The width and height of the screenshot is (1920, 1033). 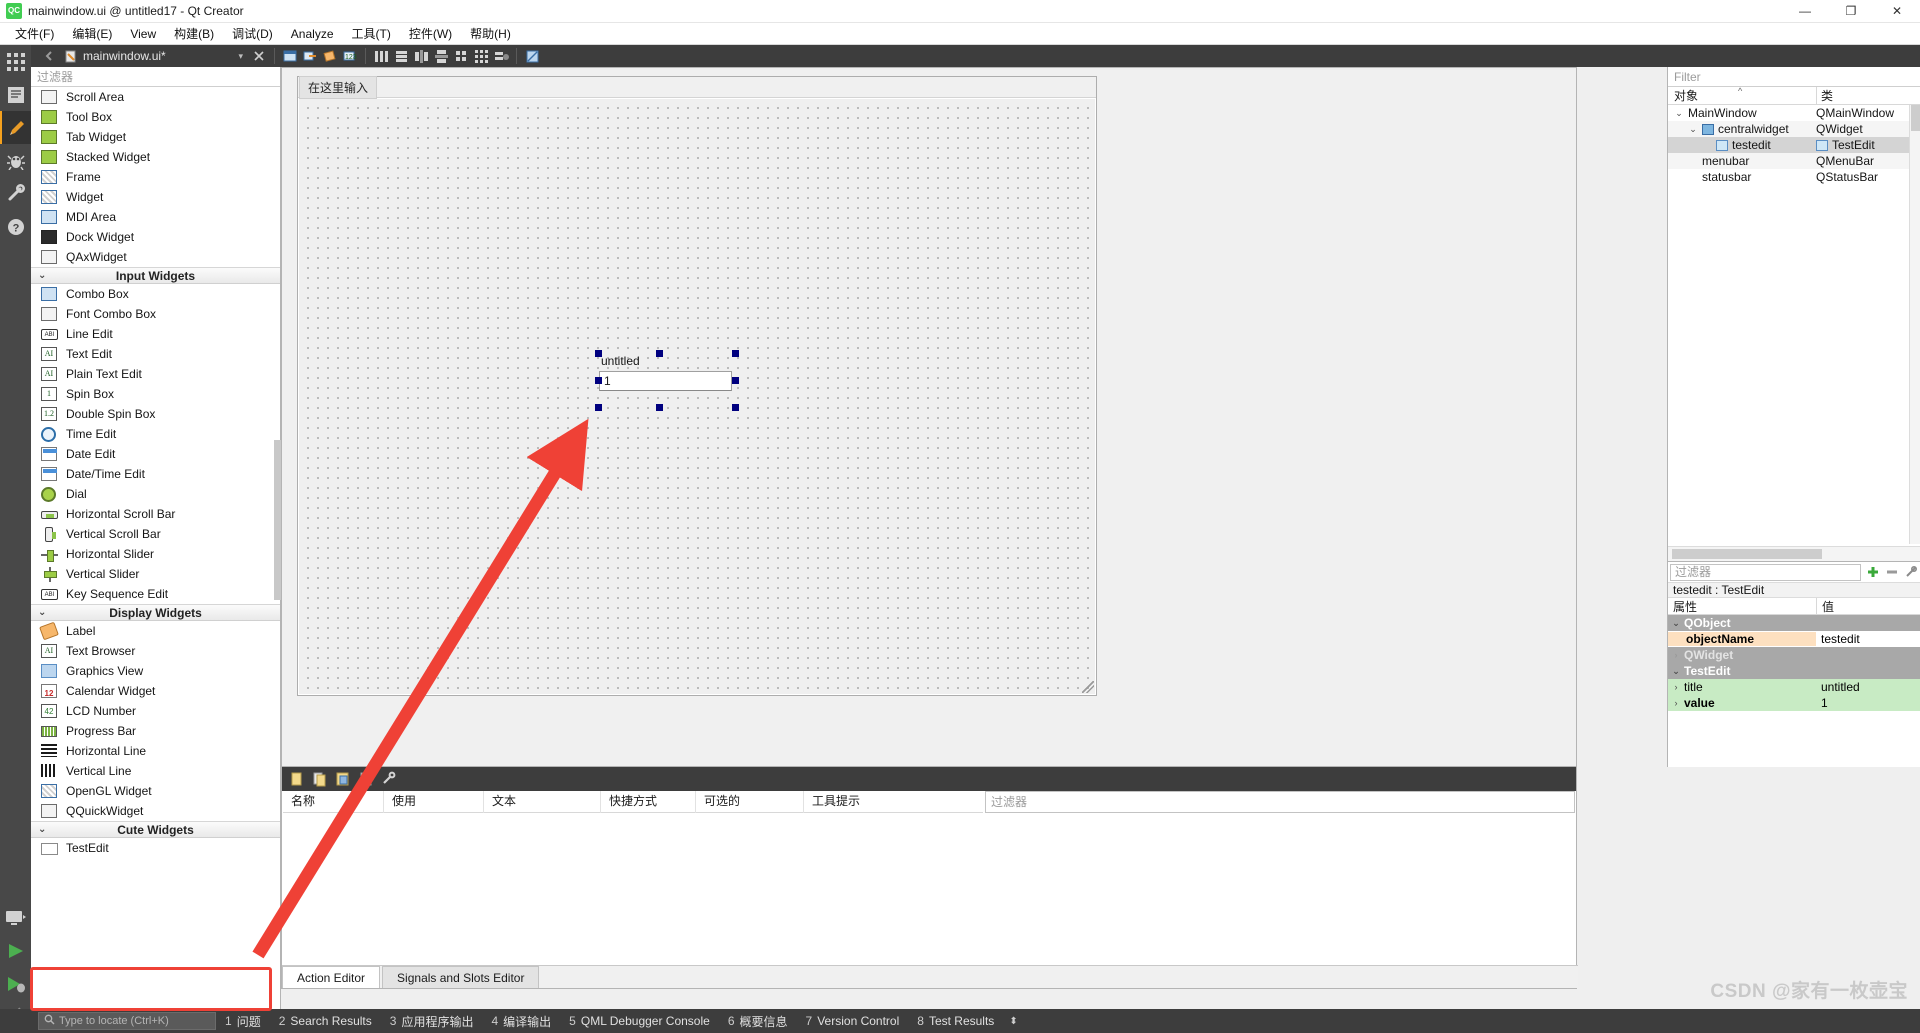 I want to click on widget-item-horizontal-slider: Horizontal Slider, so click(x=155, y=554).